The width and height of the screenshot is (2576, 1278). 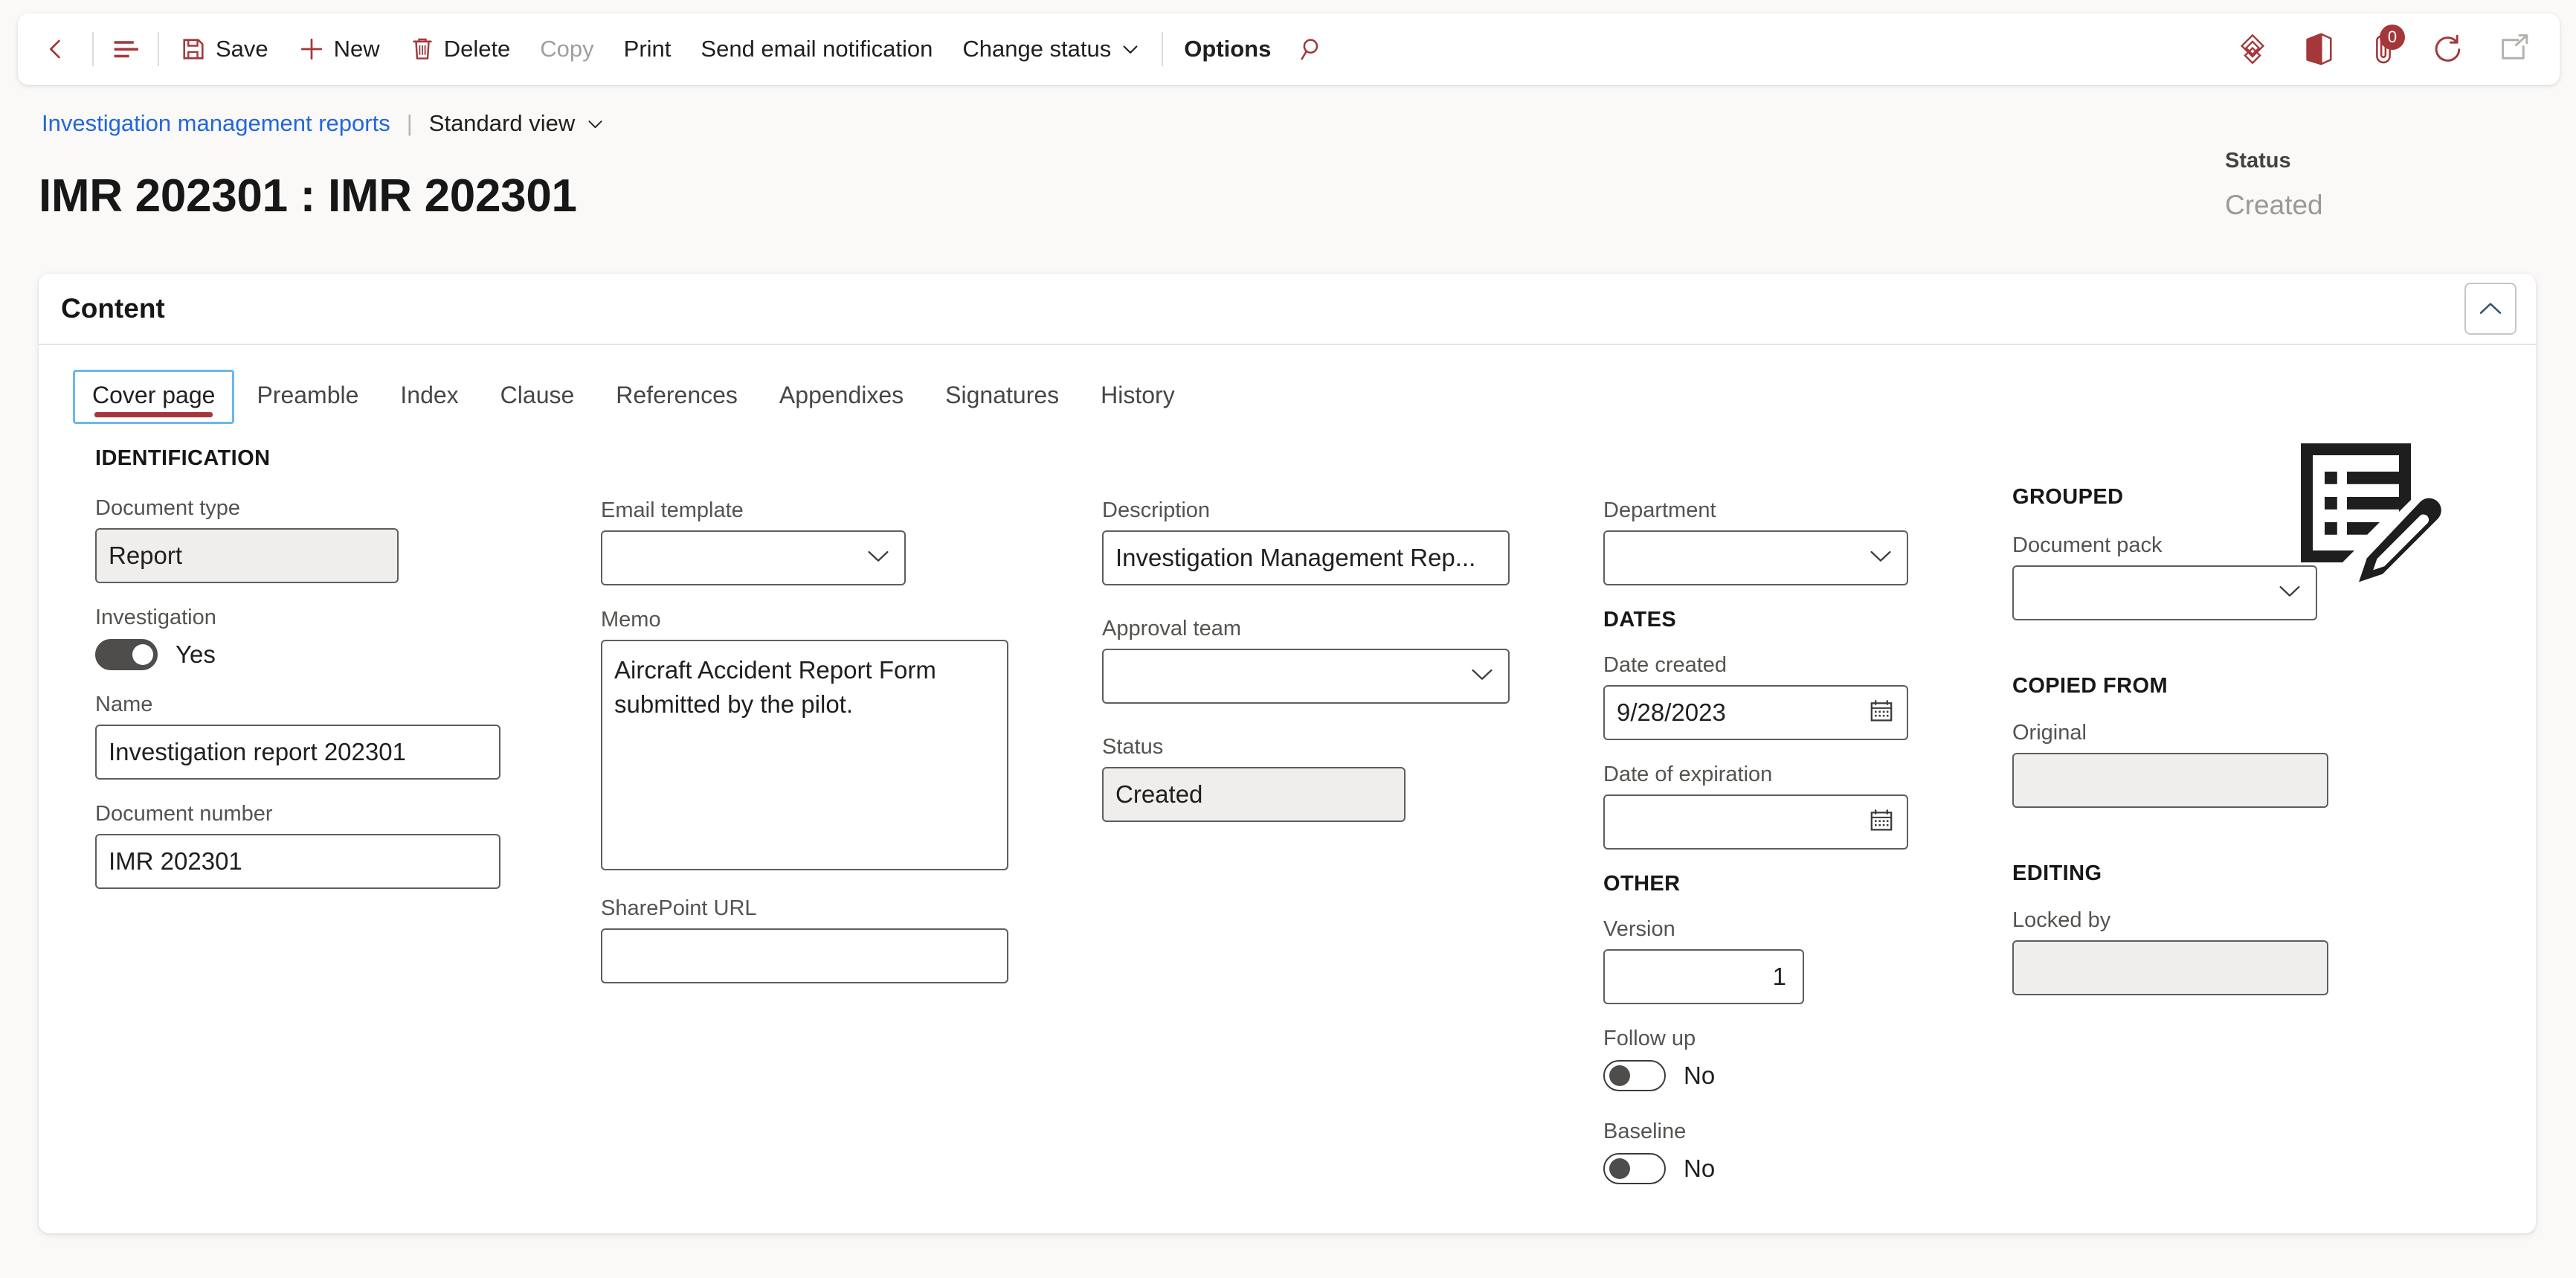 What do you see at coordinates (517, 124) in the screenshot?
I see `view-selector: Standard view` at bounding box center [517, 124].